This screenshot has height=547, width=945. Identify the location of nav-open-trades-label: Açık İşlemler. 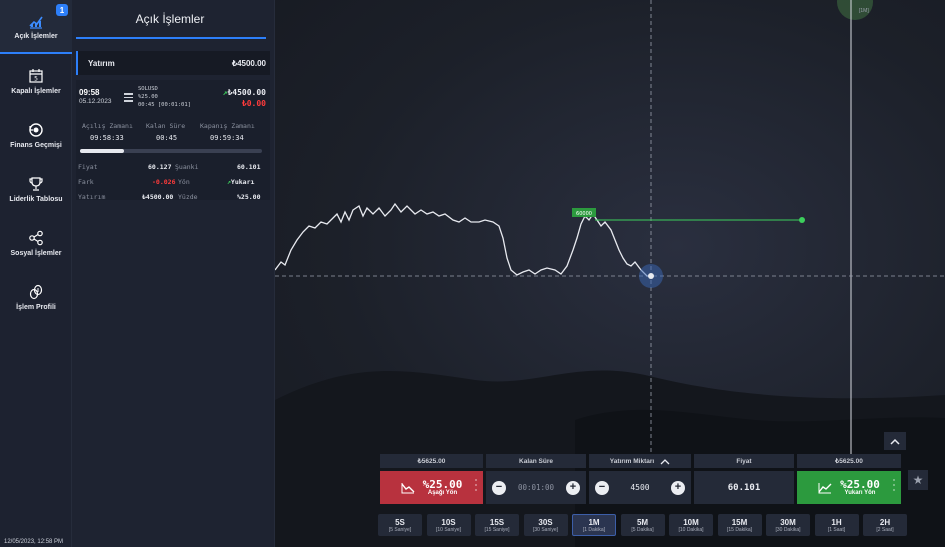
(36, 36).